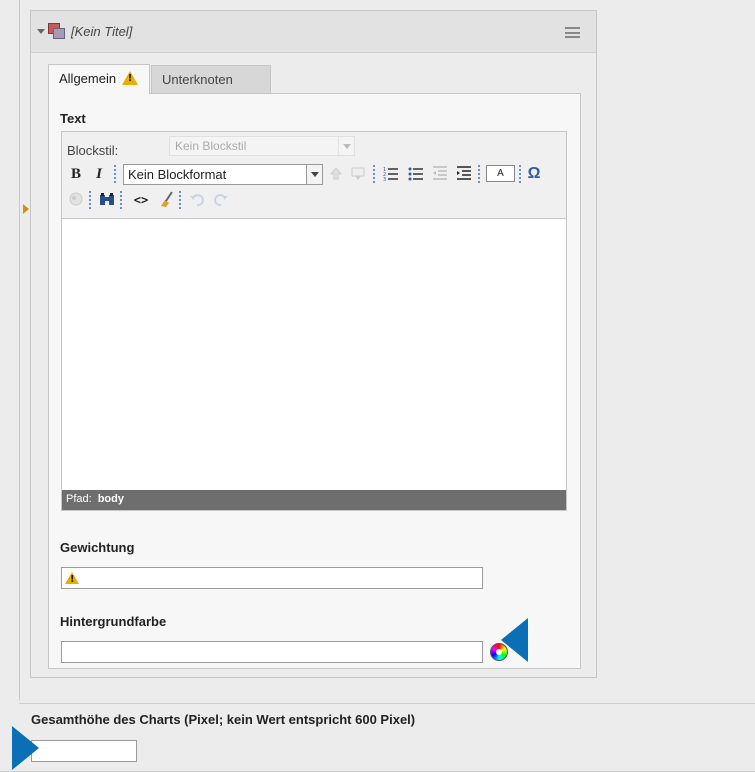 The width and height of the screenshot is (755, 772). Describe the element at coordinates (391, 174) in the screenshot. I see `ordered-list-icon: 123` at that location.